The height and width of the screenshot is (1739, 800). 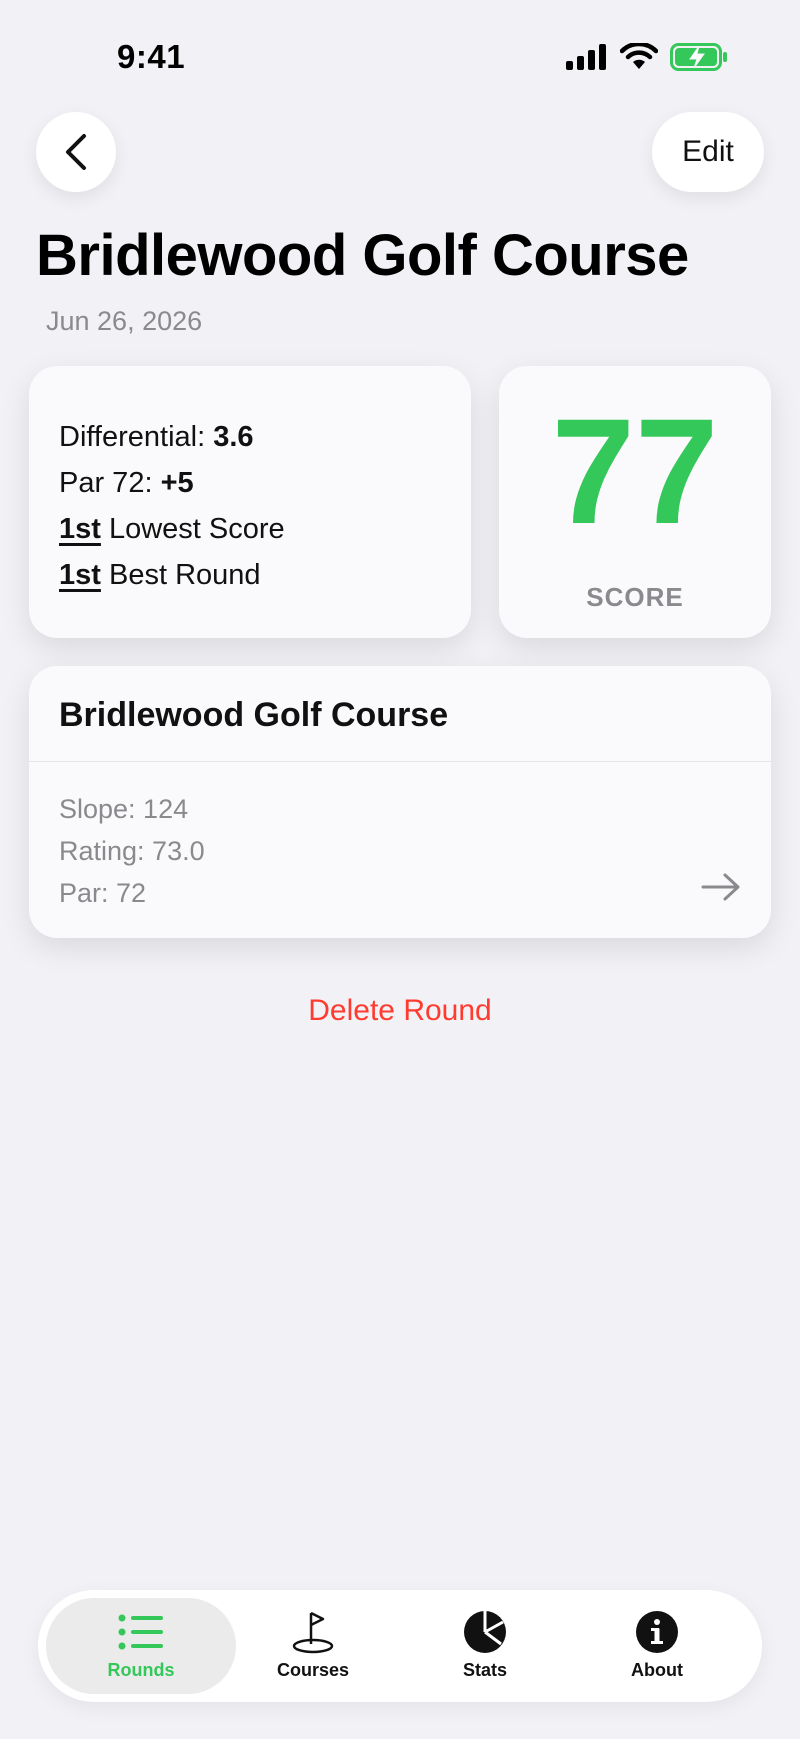 What do you see at coordinates (635, 471) in the screenshot?
I see `score-value: 77` at bounding box center [635, 471].